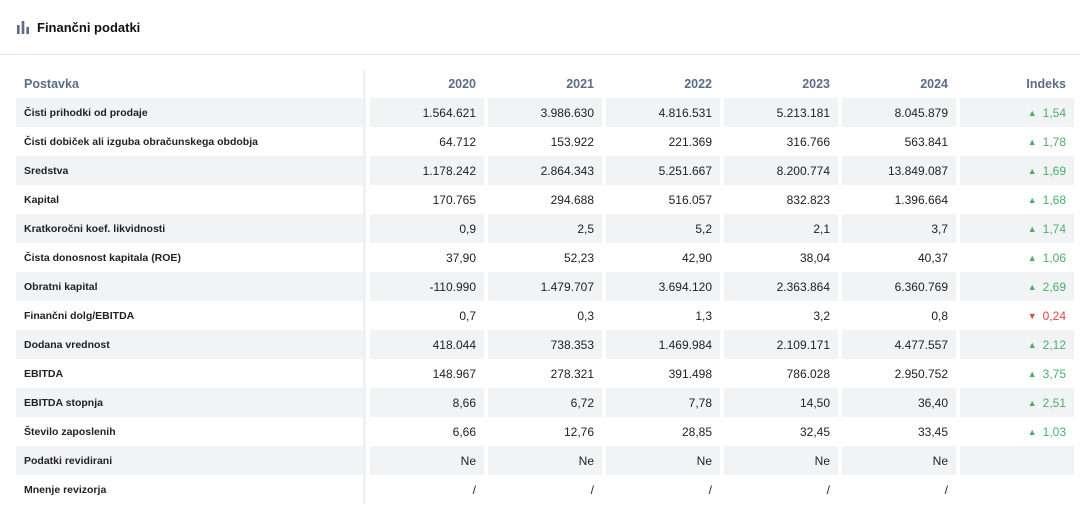  What do you see at coordinates (1054, 141) in the screenshot?
I see `index-value: 1,78` at bounding box center [1054, 141].